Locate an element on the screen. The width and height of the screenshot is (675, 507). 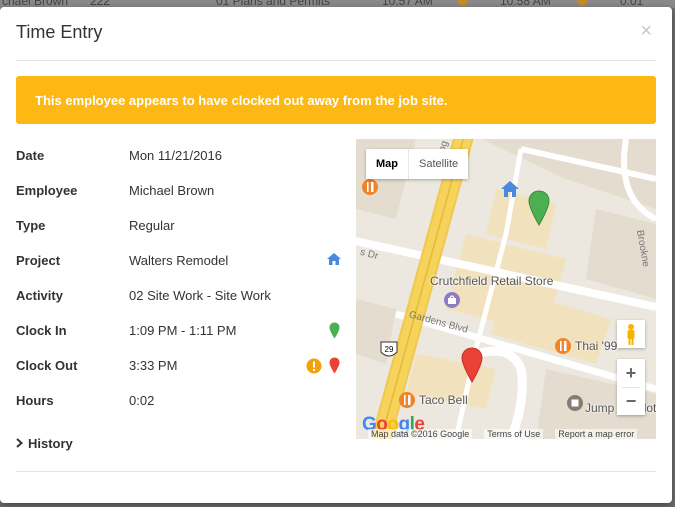
date-label: Date is located at coordinates (30, 155).